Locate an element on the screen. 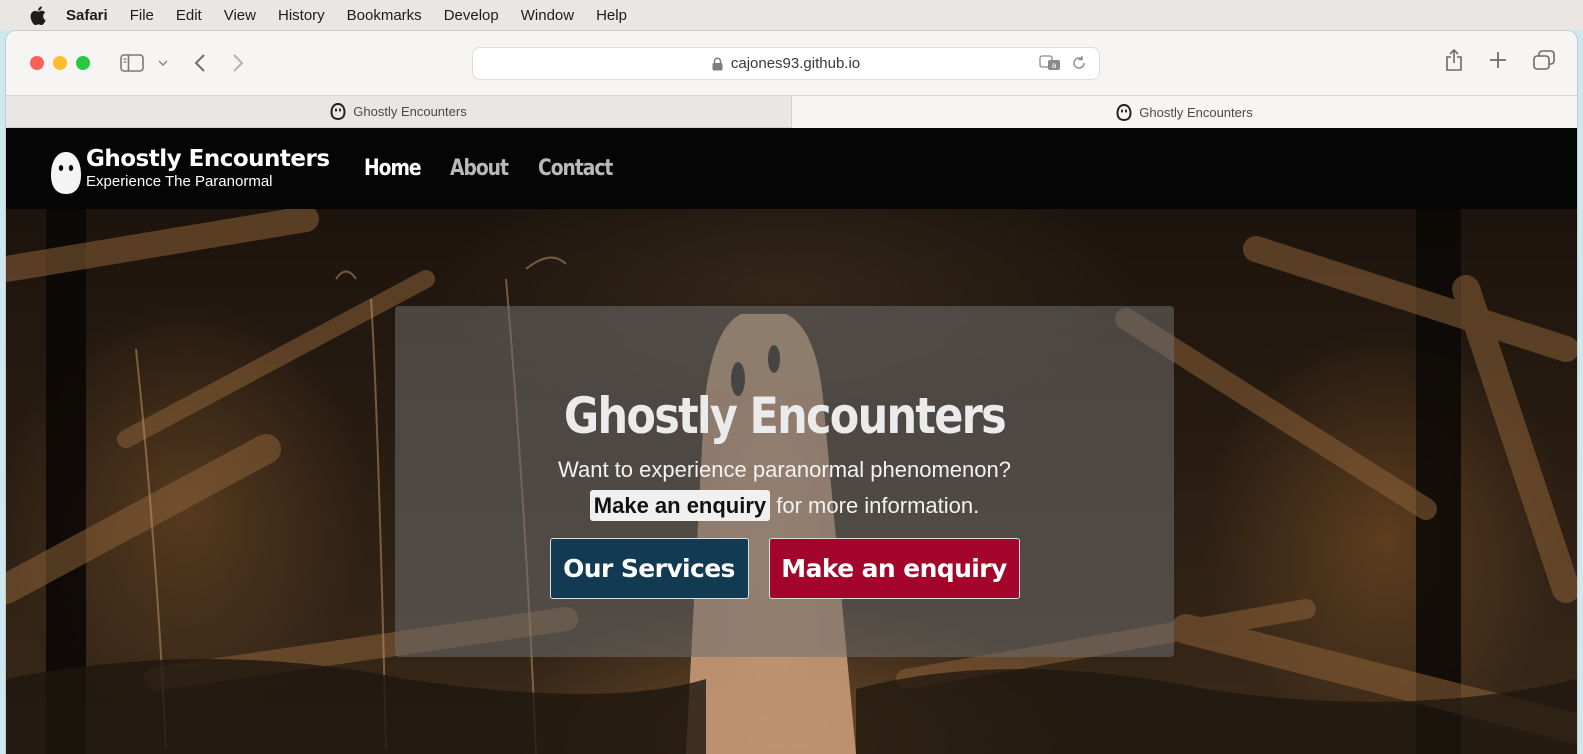  tab-bar: Ghostly Encounters Ghostly Encounters is located at coordinates (791, 111).